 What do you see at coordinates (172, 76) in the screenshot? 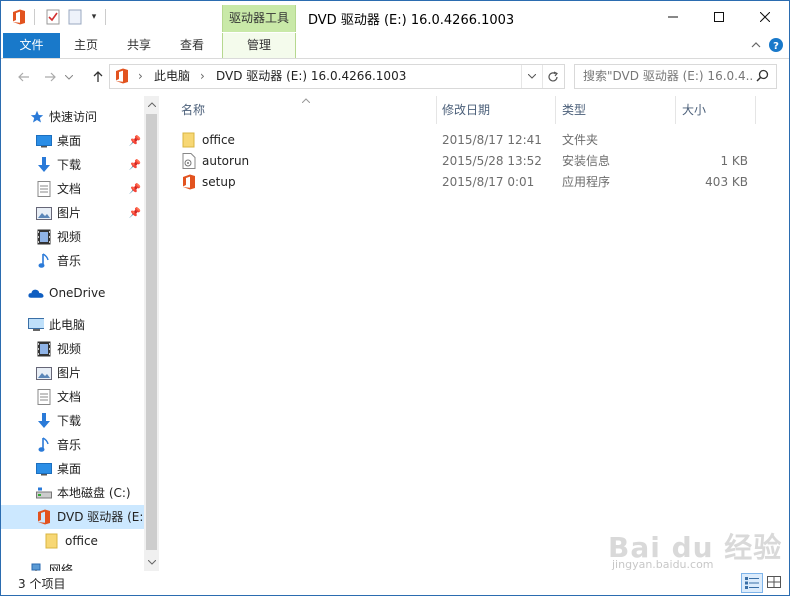
I see `breadcrumb-this-pc: 此电脑` at bounding box center [172, 76].